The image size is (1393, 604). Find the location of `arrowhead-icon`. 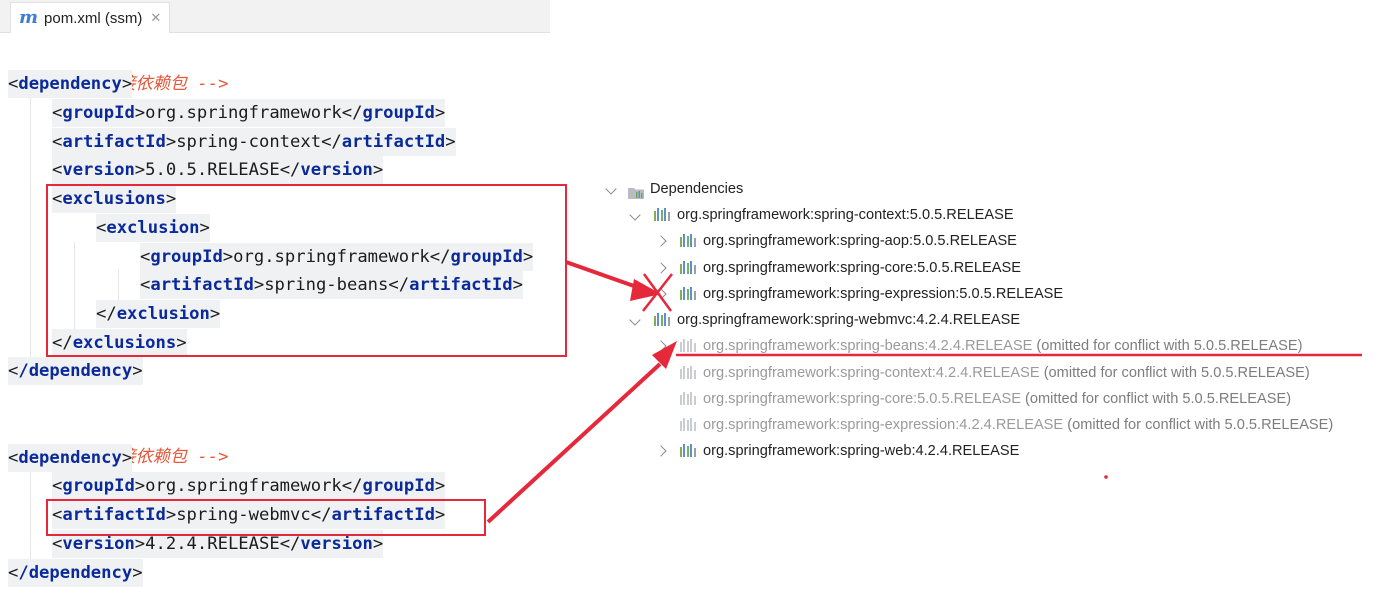

arrowhead-icon is located at coordinates (664, 355).